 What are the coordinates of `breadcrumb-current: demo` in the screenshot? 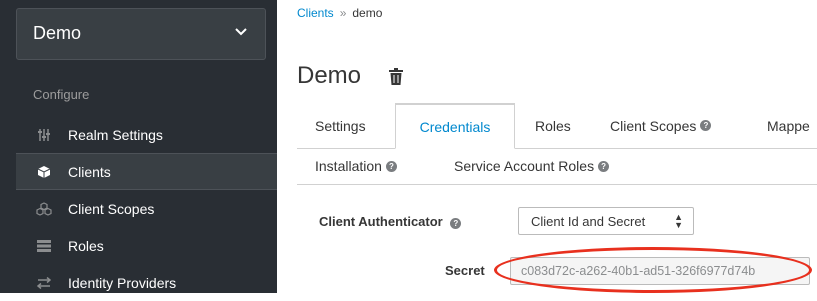 It's located at (367, 13).